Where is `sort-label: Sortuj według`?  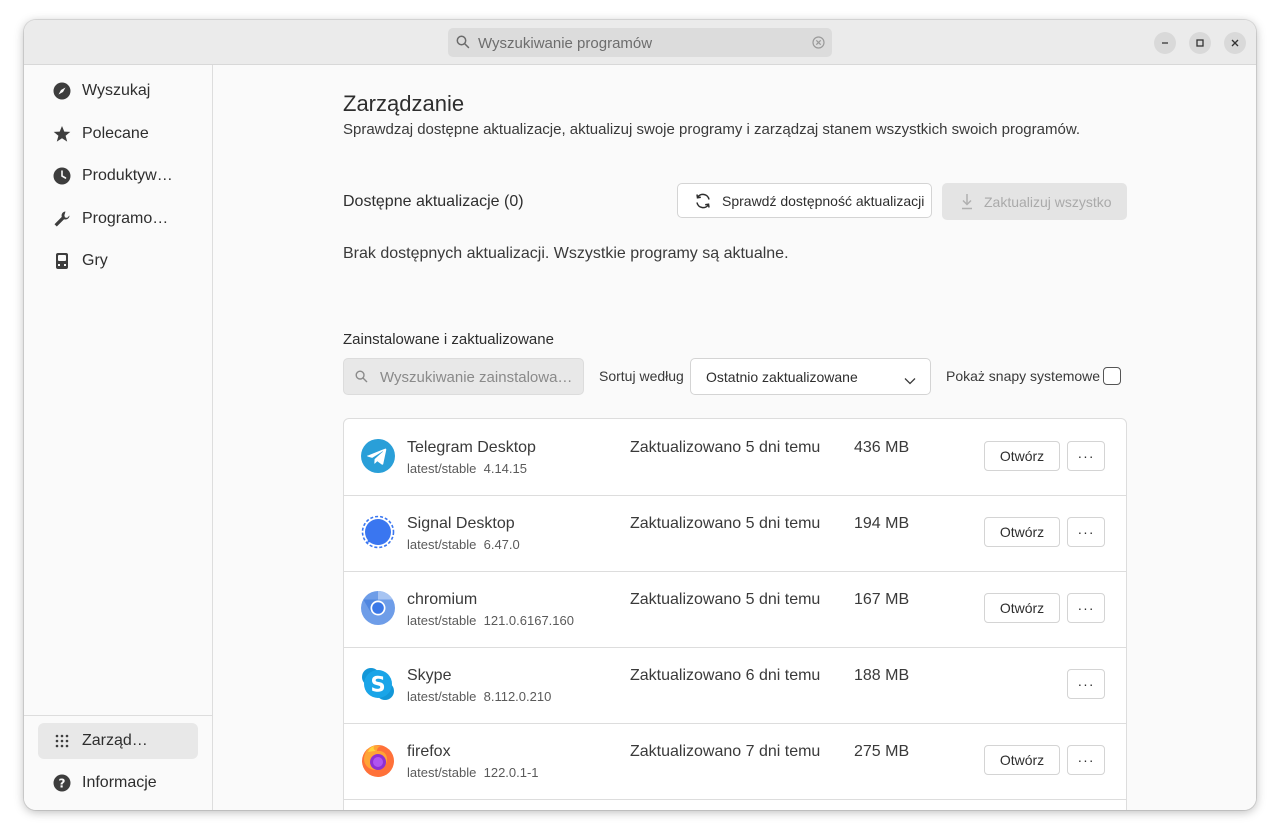
sort-label: Sortuj według is located at coordinates (641, 376).